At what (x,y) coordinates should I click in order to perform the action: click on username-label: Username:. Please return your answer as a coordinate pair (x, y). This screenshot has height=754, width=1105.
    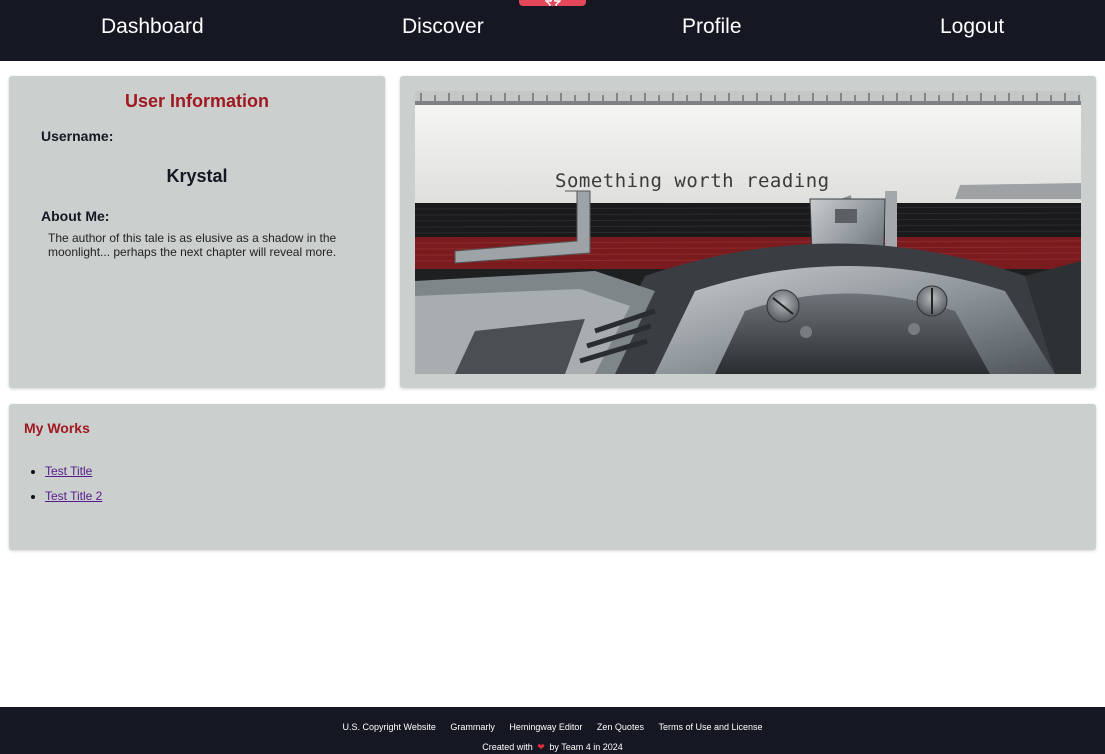
    Looking at the image, I should click on (77, 136).